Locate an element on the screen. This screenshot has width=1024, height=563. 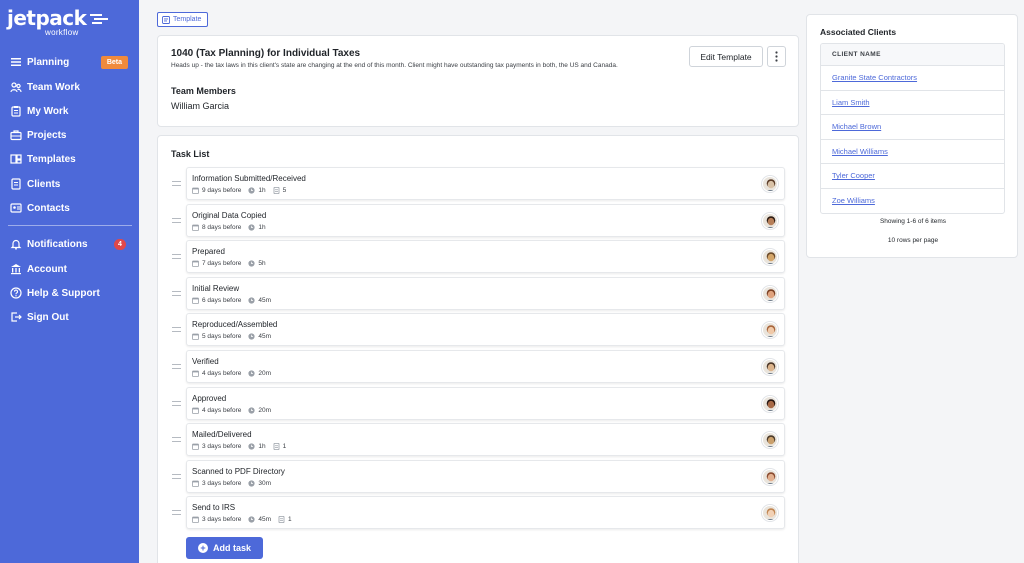
task-doc-count: 5 is located at coordinates (284, 190).